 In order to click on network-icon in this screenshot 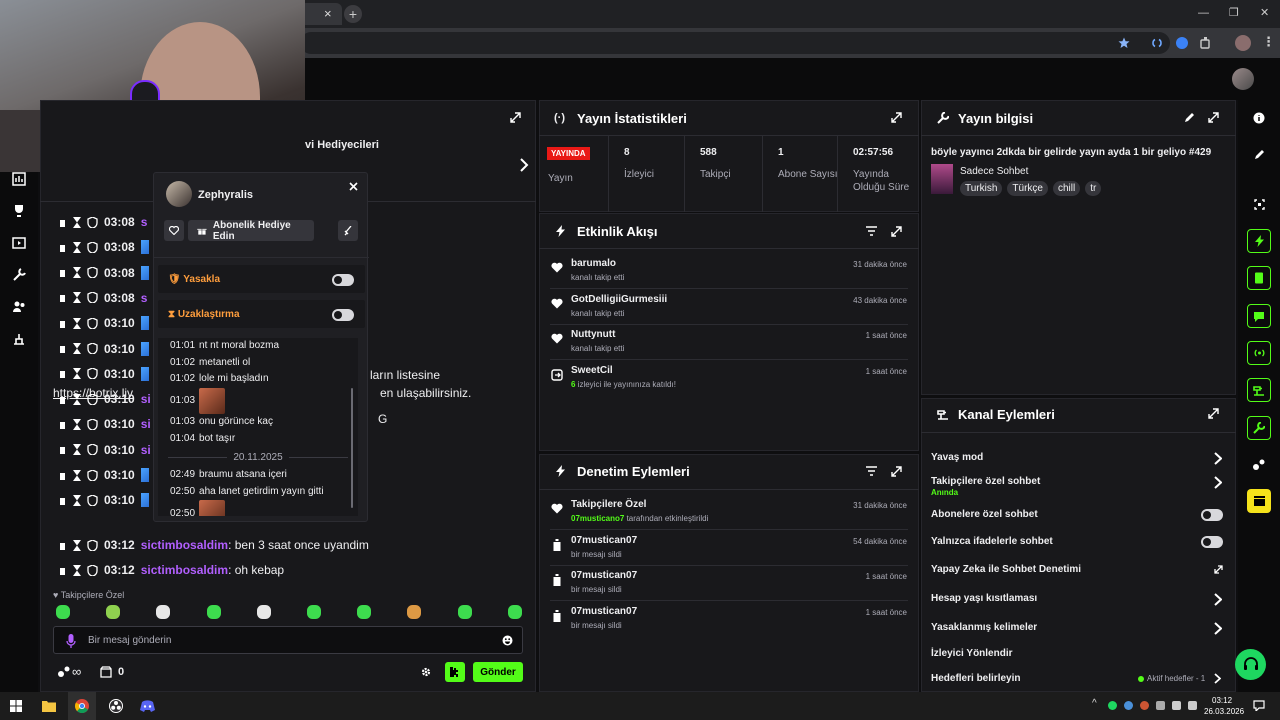, I will do `click(1176, 705)`.